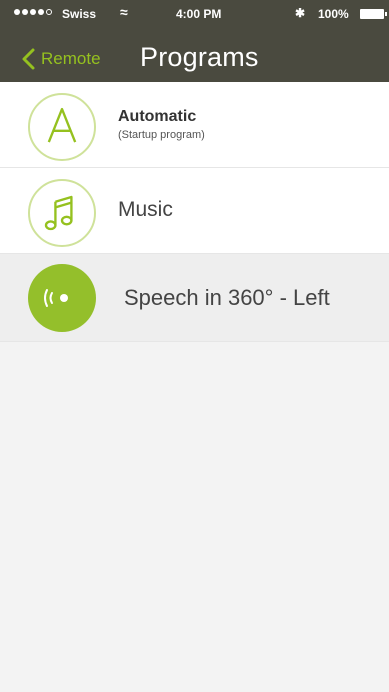 The width and height of the screenshot is (389, 692). I want to click on nav-bar: Remote Programs, so click(194, 57).